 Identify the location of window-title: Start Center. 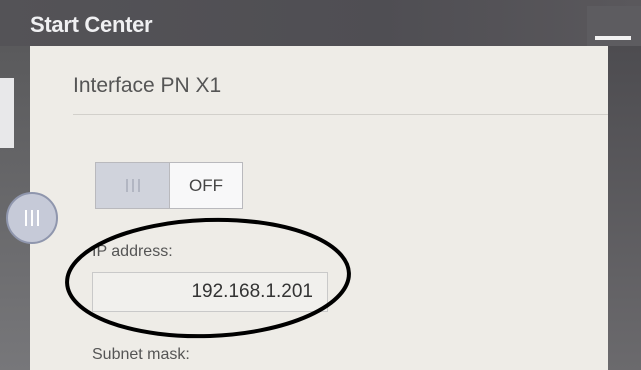
(91, 24).